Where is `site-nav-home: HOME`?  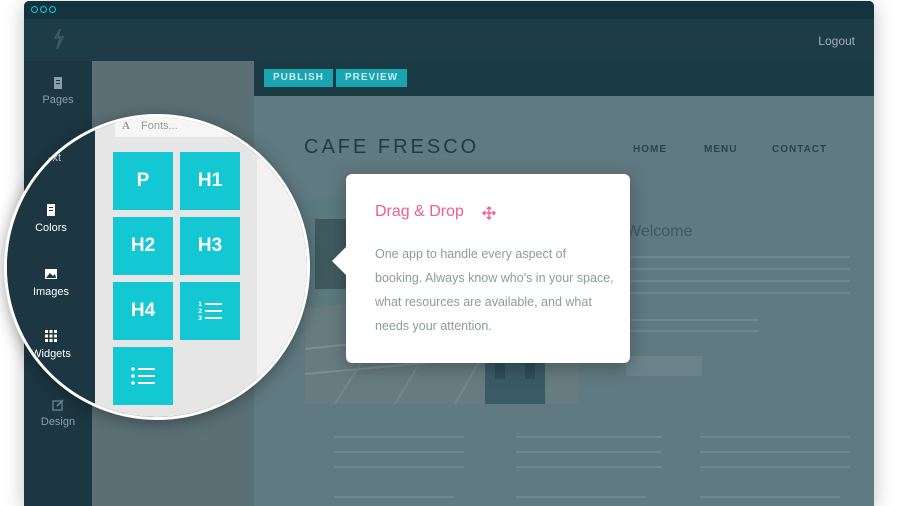
site-nav-home: HOME is located at coordinates (650, 149).